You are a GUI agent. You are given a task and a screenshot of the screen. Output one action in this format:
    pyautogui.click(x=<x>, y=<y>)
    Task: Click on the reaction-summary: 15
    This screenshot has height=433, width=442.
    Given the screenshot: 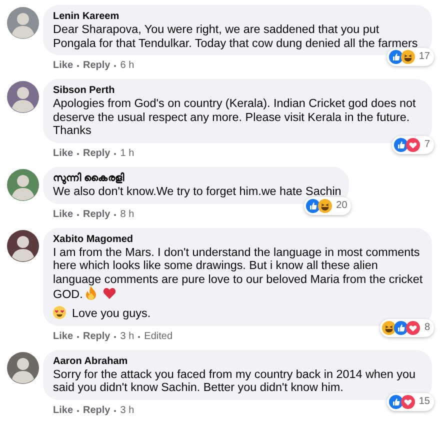 What is the action you would take?
    pyautogui.click(x=410, y=401)
    